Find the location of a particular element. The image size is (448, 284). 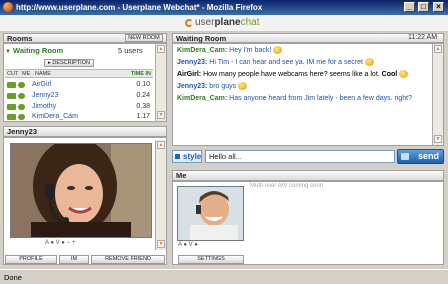

my-webcam-image is located at coordinates (210, 213).